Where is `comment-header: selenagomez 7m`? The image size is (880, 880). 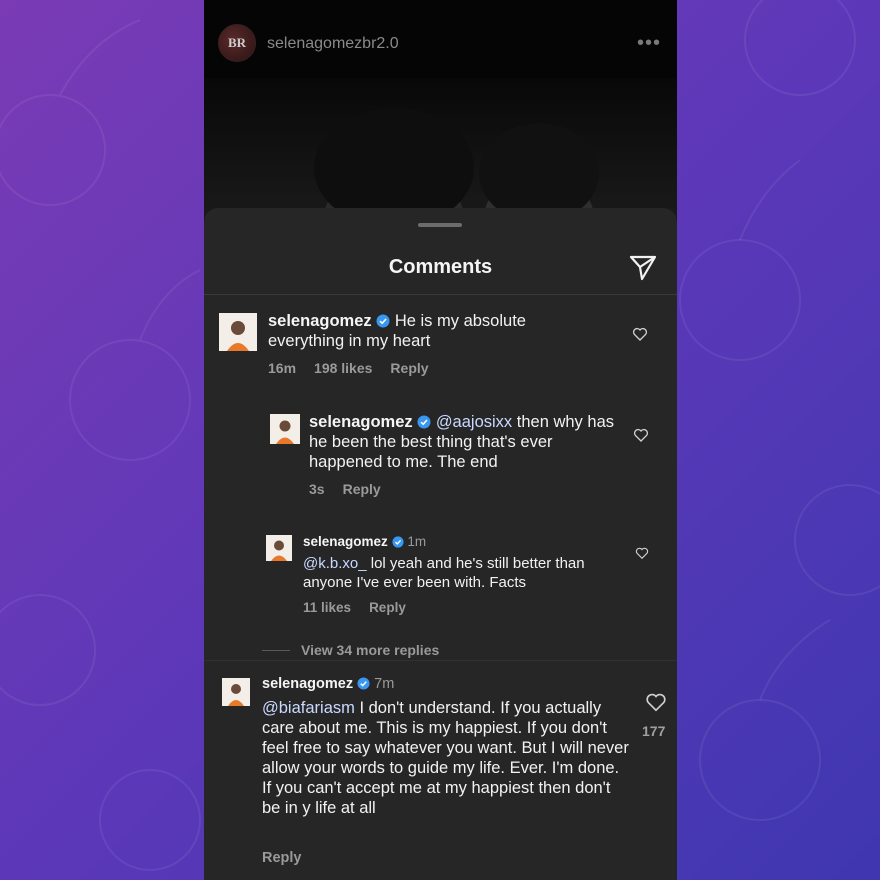
comment-header: selenagomez 7m is located at coordinates (328, 684).